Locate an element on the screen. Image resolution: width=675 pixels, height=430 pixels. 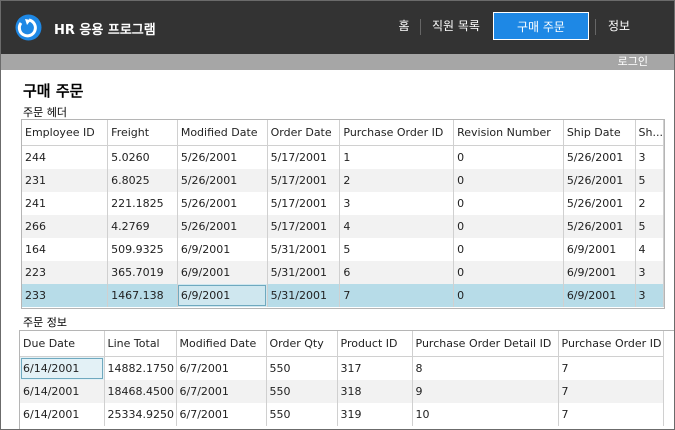
table-row: 266 4.2769 5/26/2001 5/17/2001 4 0 5/26/2001 5 is located at coordinates (343, 226).